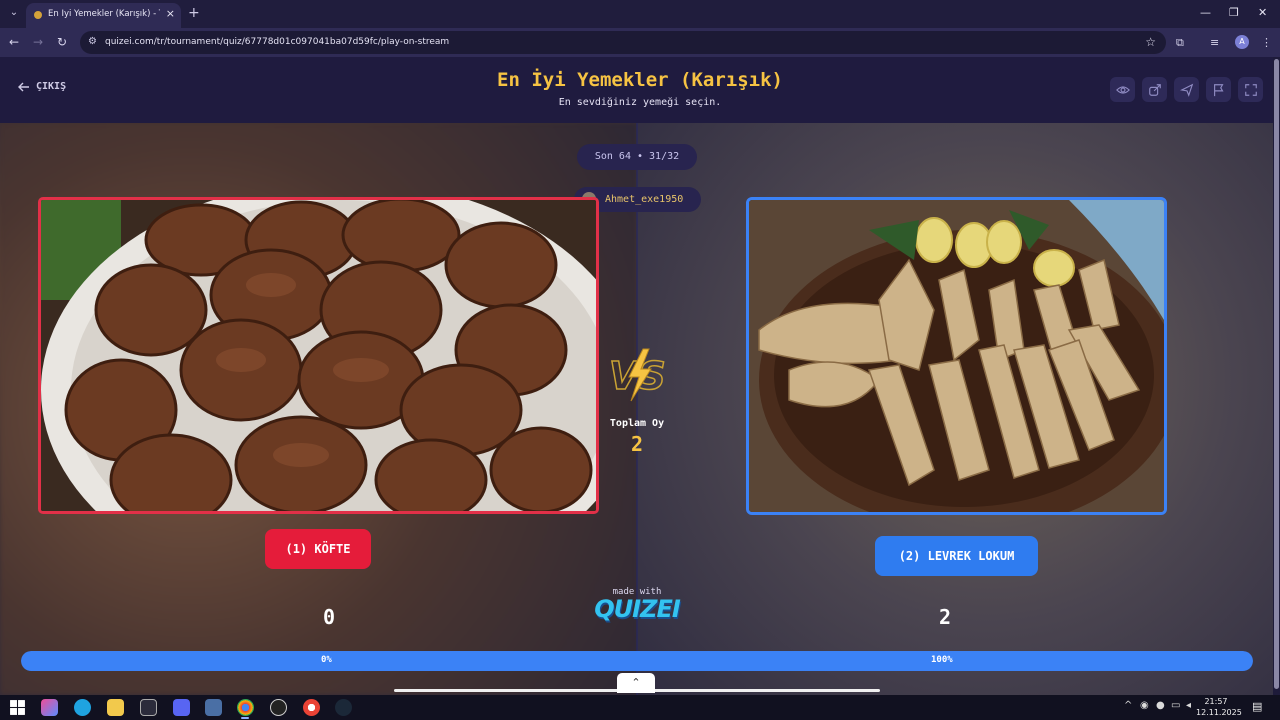 This screenshot has width=1280, height=720. What do you see at coordinates (1262, 12) in the screenshot?
I see `window-close-icon: ✕` at bounding box center [1262, 12].